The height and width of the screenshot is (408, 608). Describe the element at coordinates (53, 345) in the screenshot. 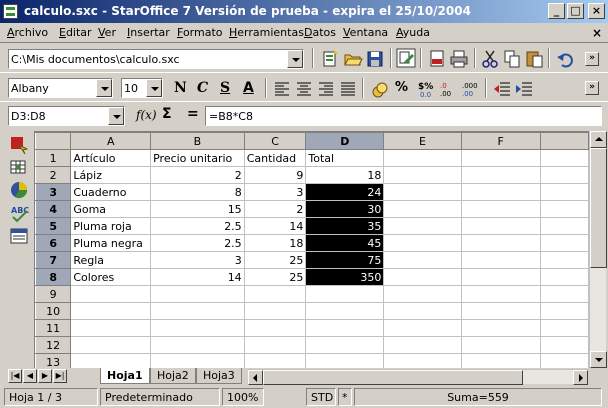

I see `row-header: 12` at that location.